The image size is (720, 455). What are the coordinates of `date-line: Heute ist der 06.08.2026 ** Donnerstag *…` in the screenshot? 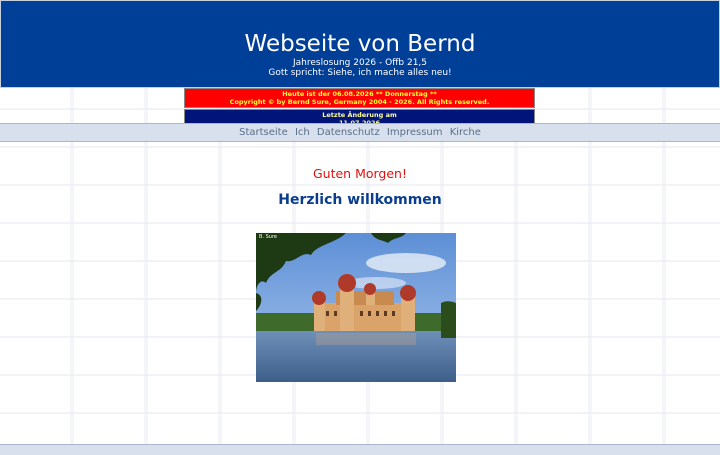 It's located at (359, 94).